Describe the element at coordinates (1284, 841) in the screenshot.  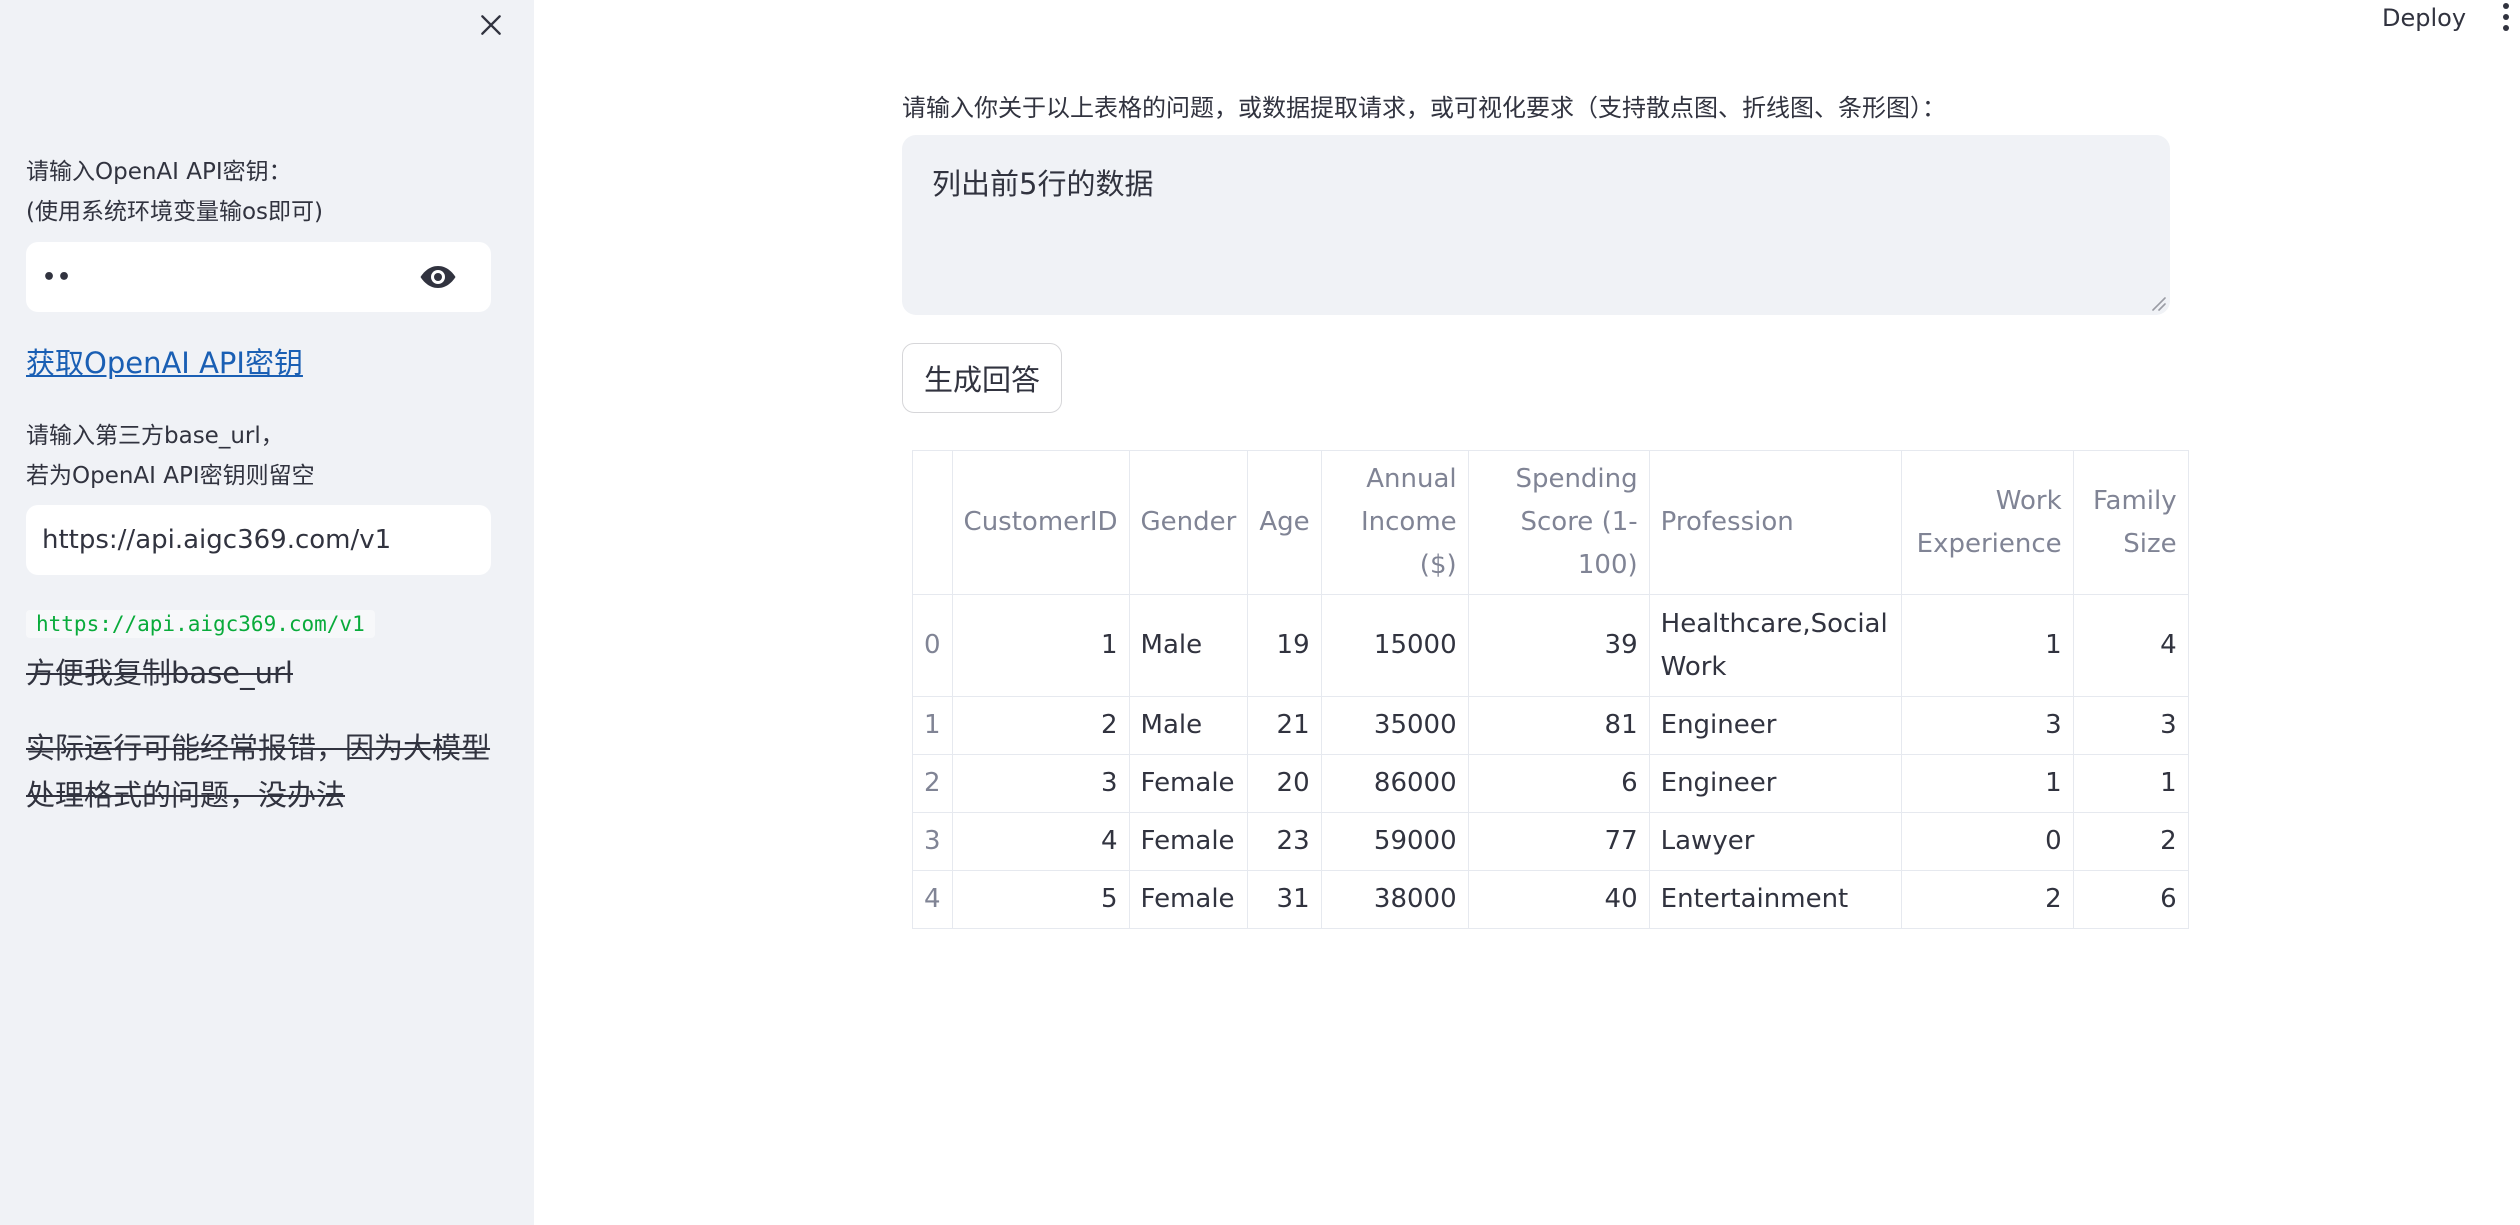
I see `cell-age: 23` at that location.